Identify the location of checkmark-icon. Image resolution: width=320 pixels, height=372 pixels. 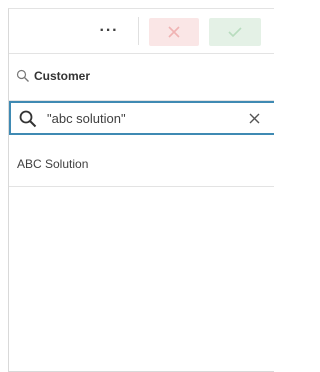
(235, 32).